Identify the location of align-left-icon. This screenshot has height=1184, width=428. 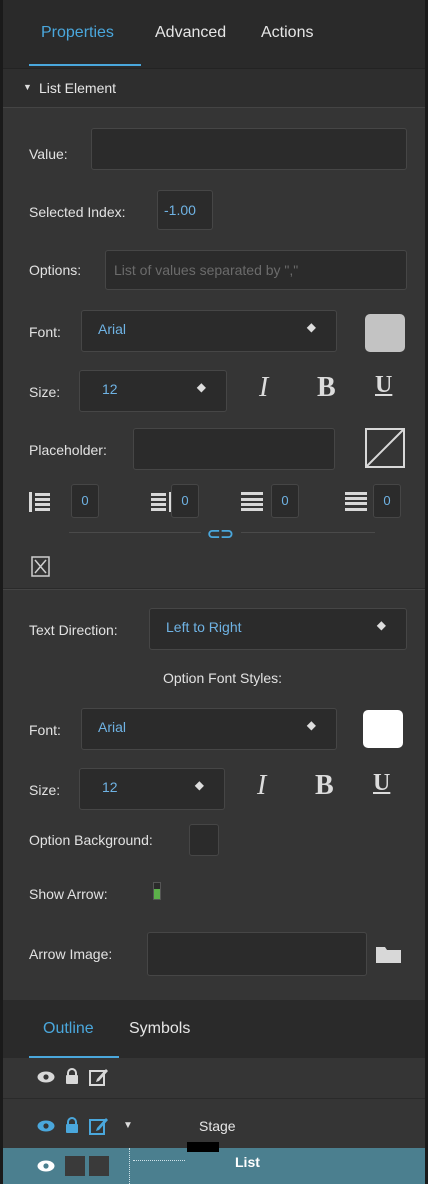
(39, 502).